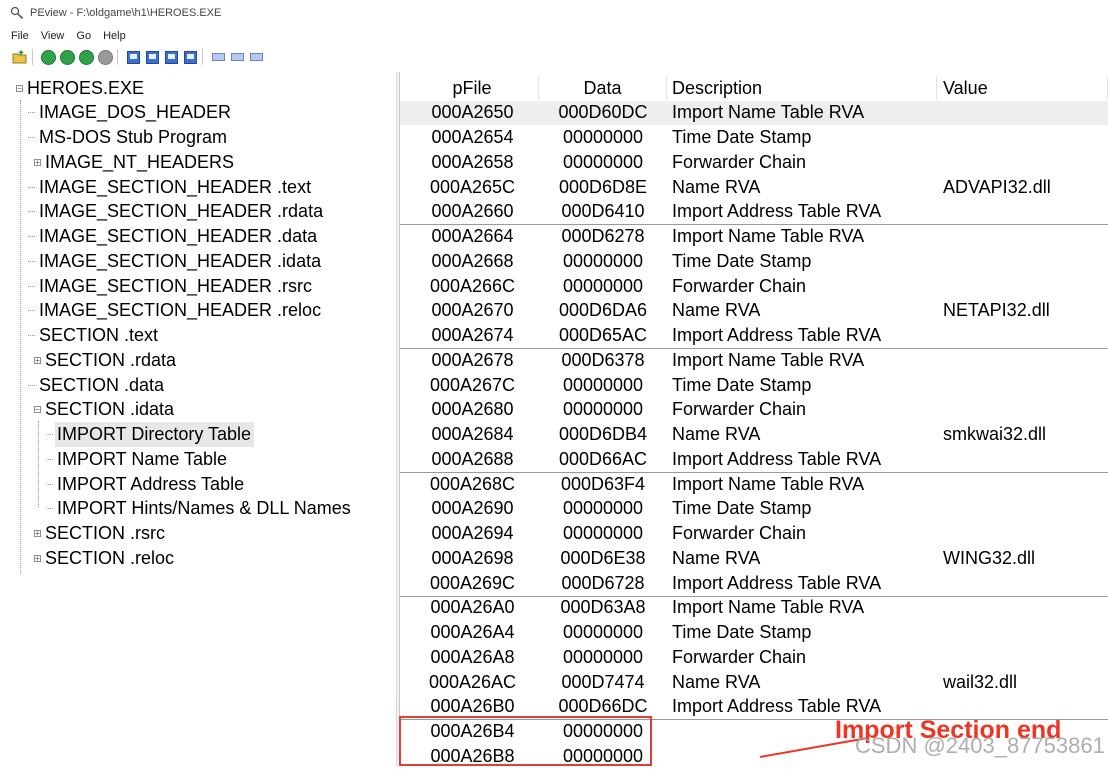  I want to click on cell-data: 000D63F4, so click(603, 483).